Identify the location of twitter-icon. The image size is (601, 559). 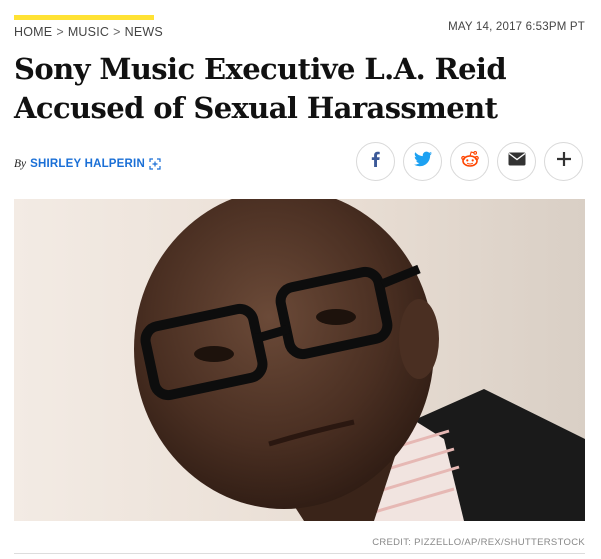
(422, 161).